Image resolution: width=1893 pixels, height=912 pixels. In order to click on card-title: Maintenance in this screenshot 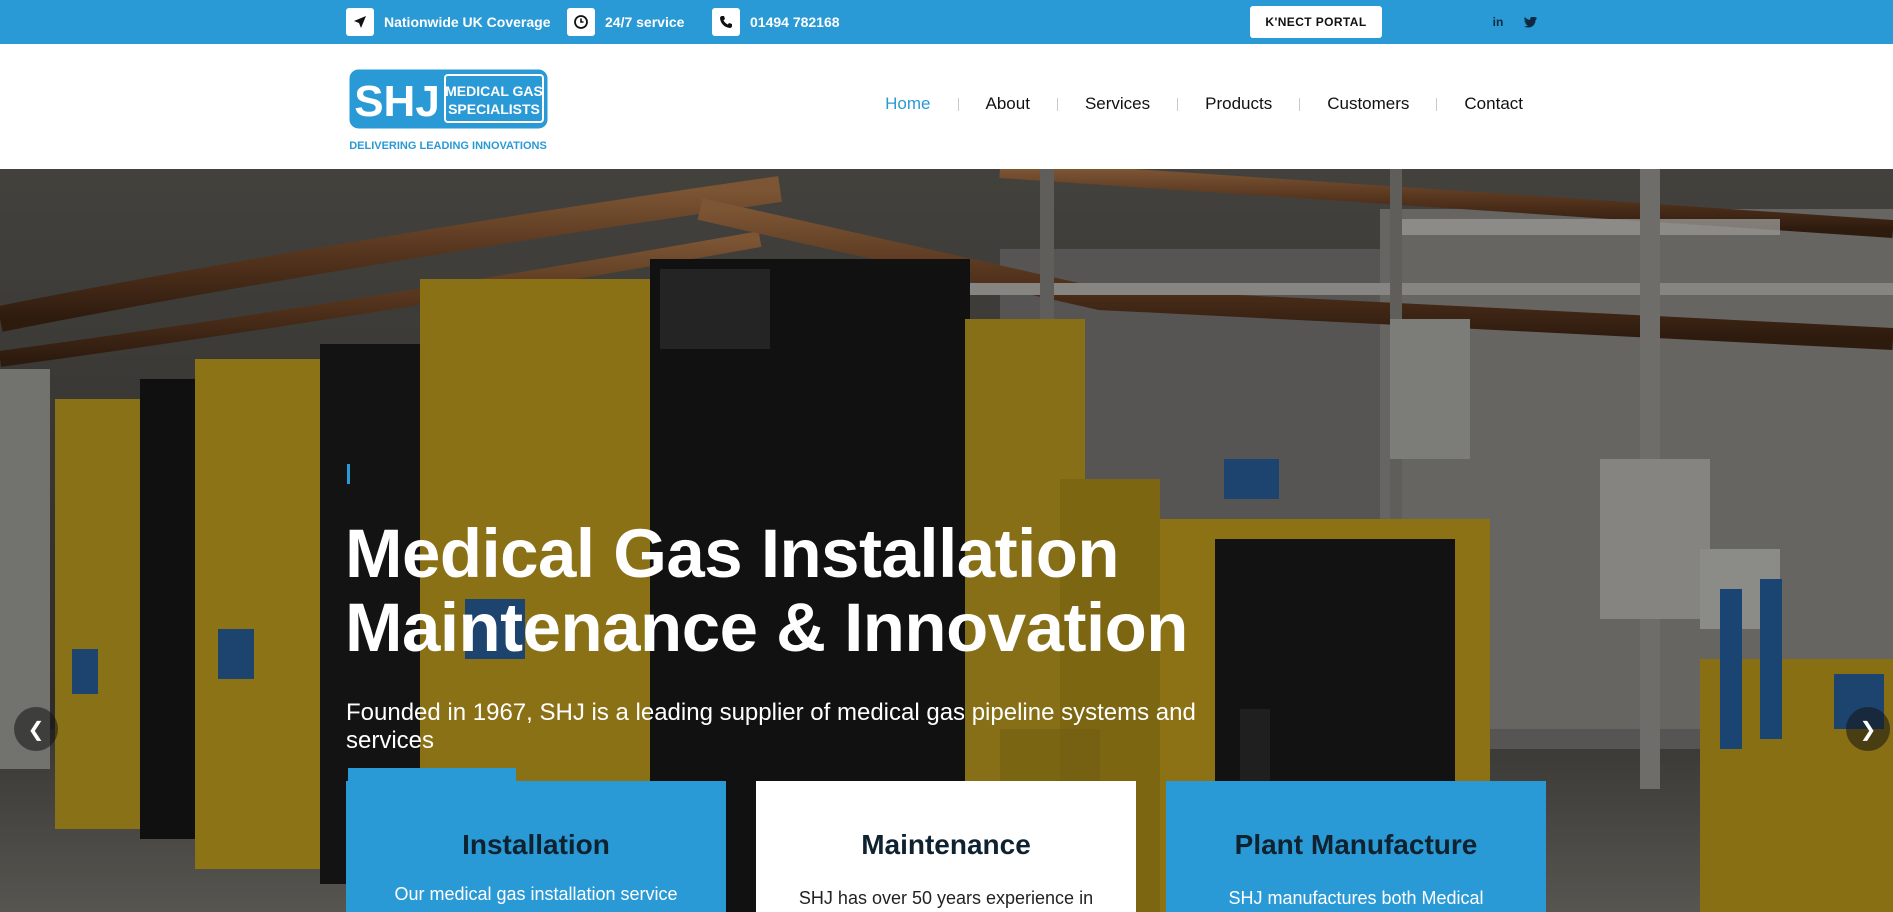, I will do `click(946, 844)`.